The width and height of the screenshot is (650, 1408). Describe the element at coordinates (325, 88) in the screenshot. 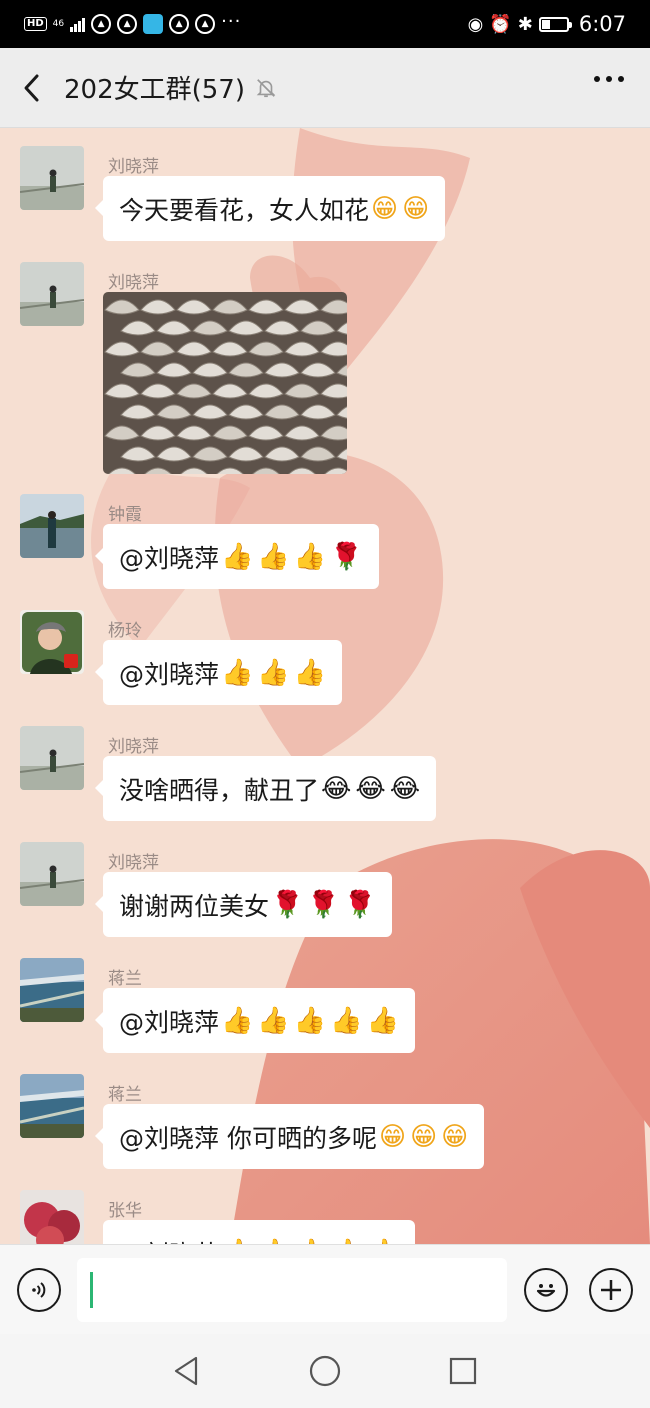

I see `chat-header: 202女工群(57)` at that location.